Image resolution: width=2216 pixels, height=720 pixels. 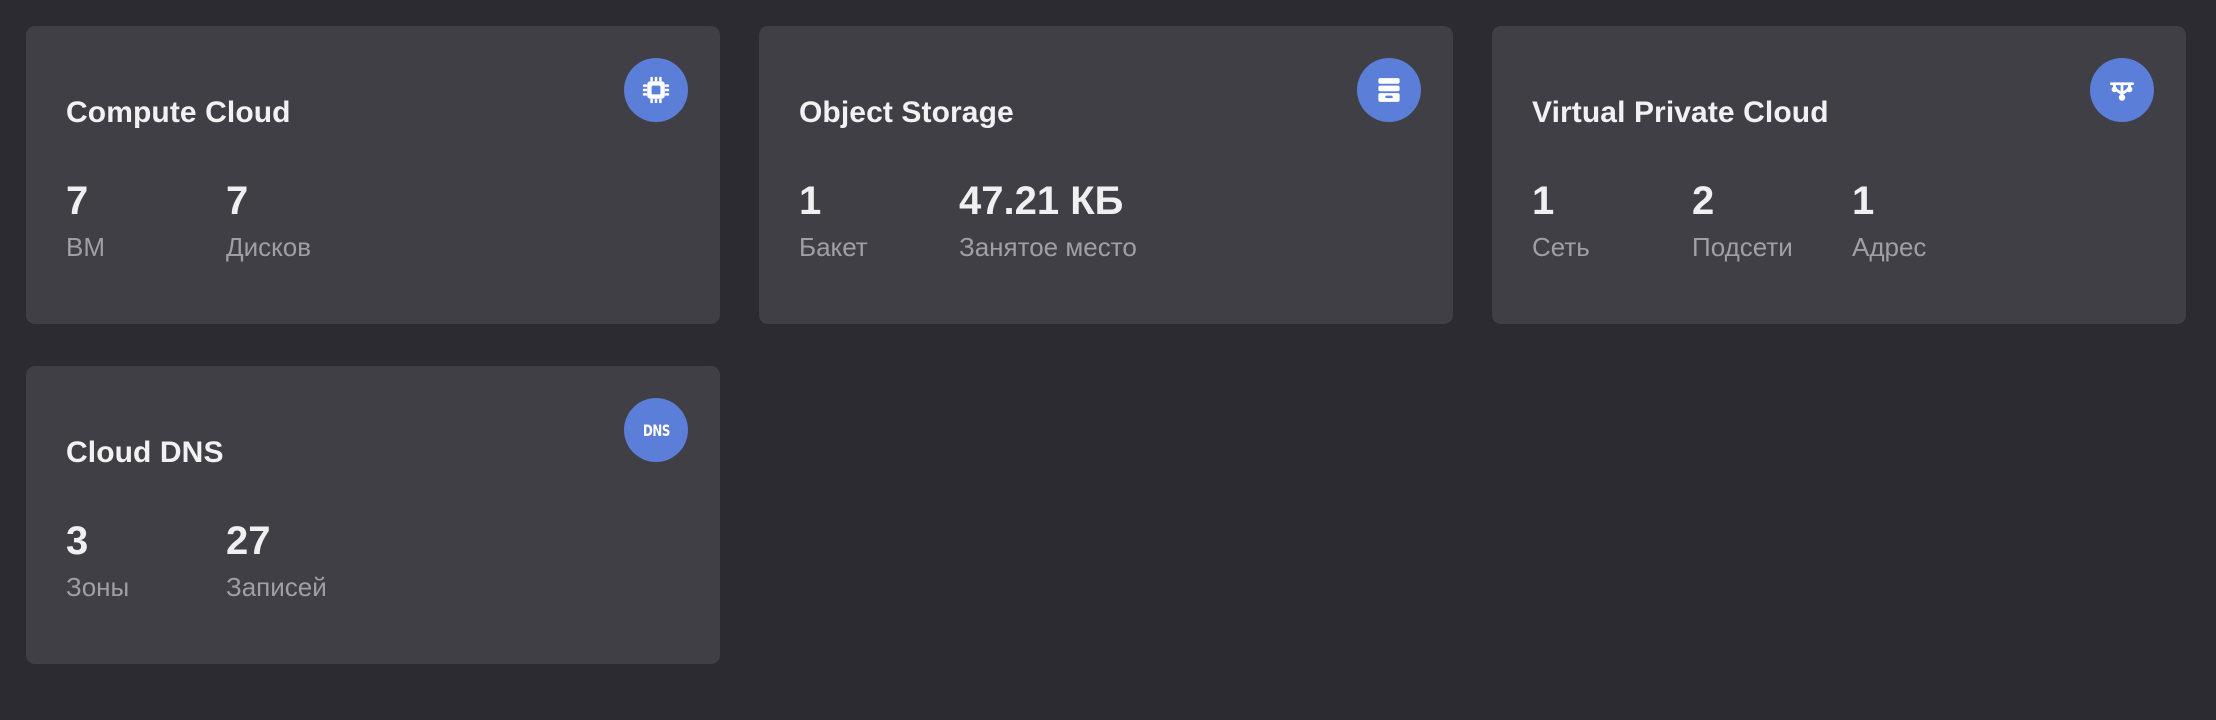 I want to click on stat-label: Подсети, so click(x=1742, y=247).